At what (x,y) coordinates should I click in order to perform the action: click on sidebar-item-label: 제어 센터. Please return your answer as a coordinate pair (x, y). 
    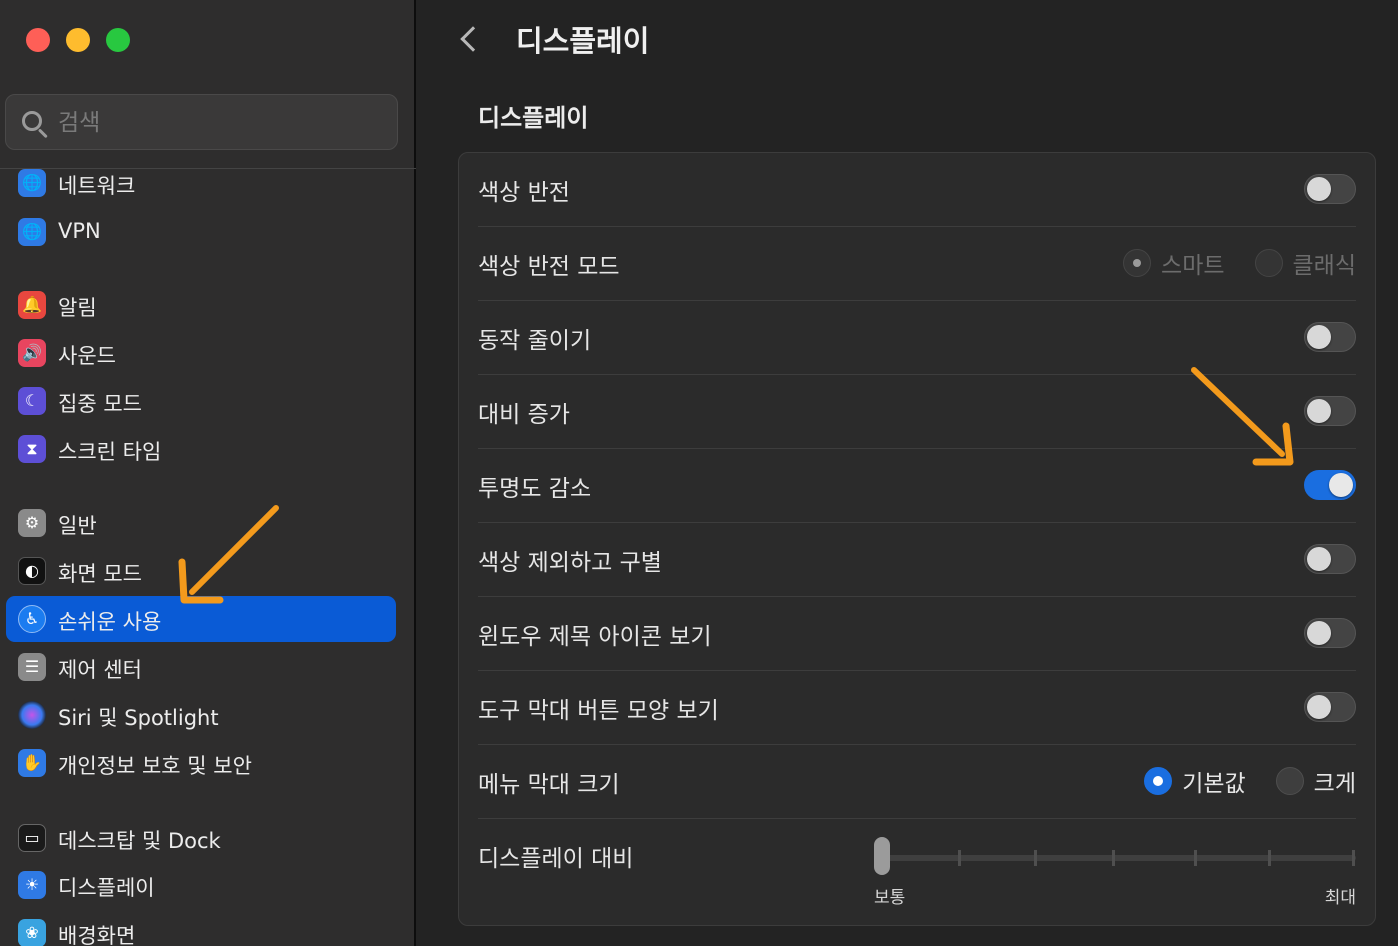
    Looking at the image, I should click on (100, 670).